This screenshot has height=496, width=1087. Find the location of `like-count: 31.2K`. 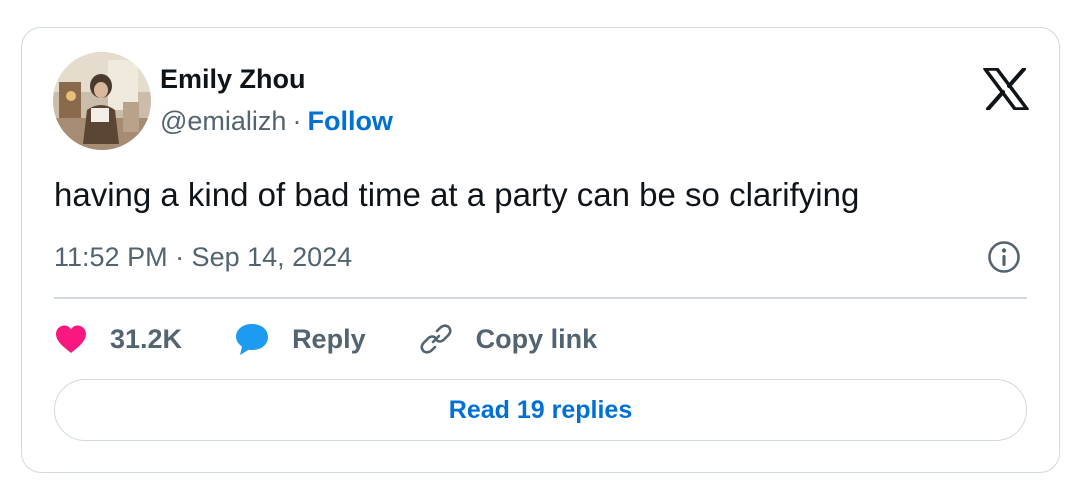

like-count: 31.2K is located at coordinates (146, 338).